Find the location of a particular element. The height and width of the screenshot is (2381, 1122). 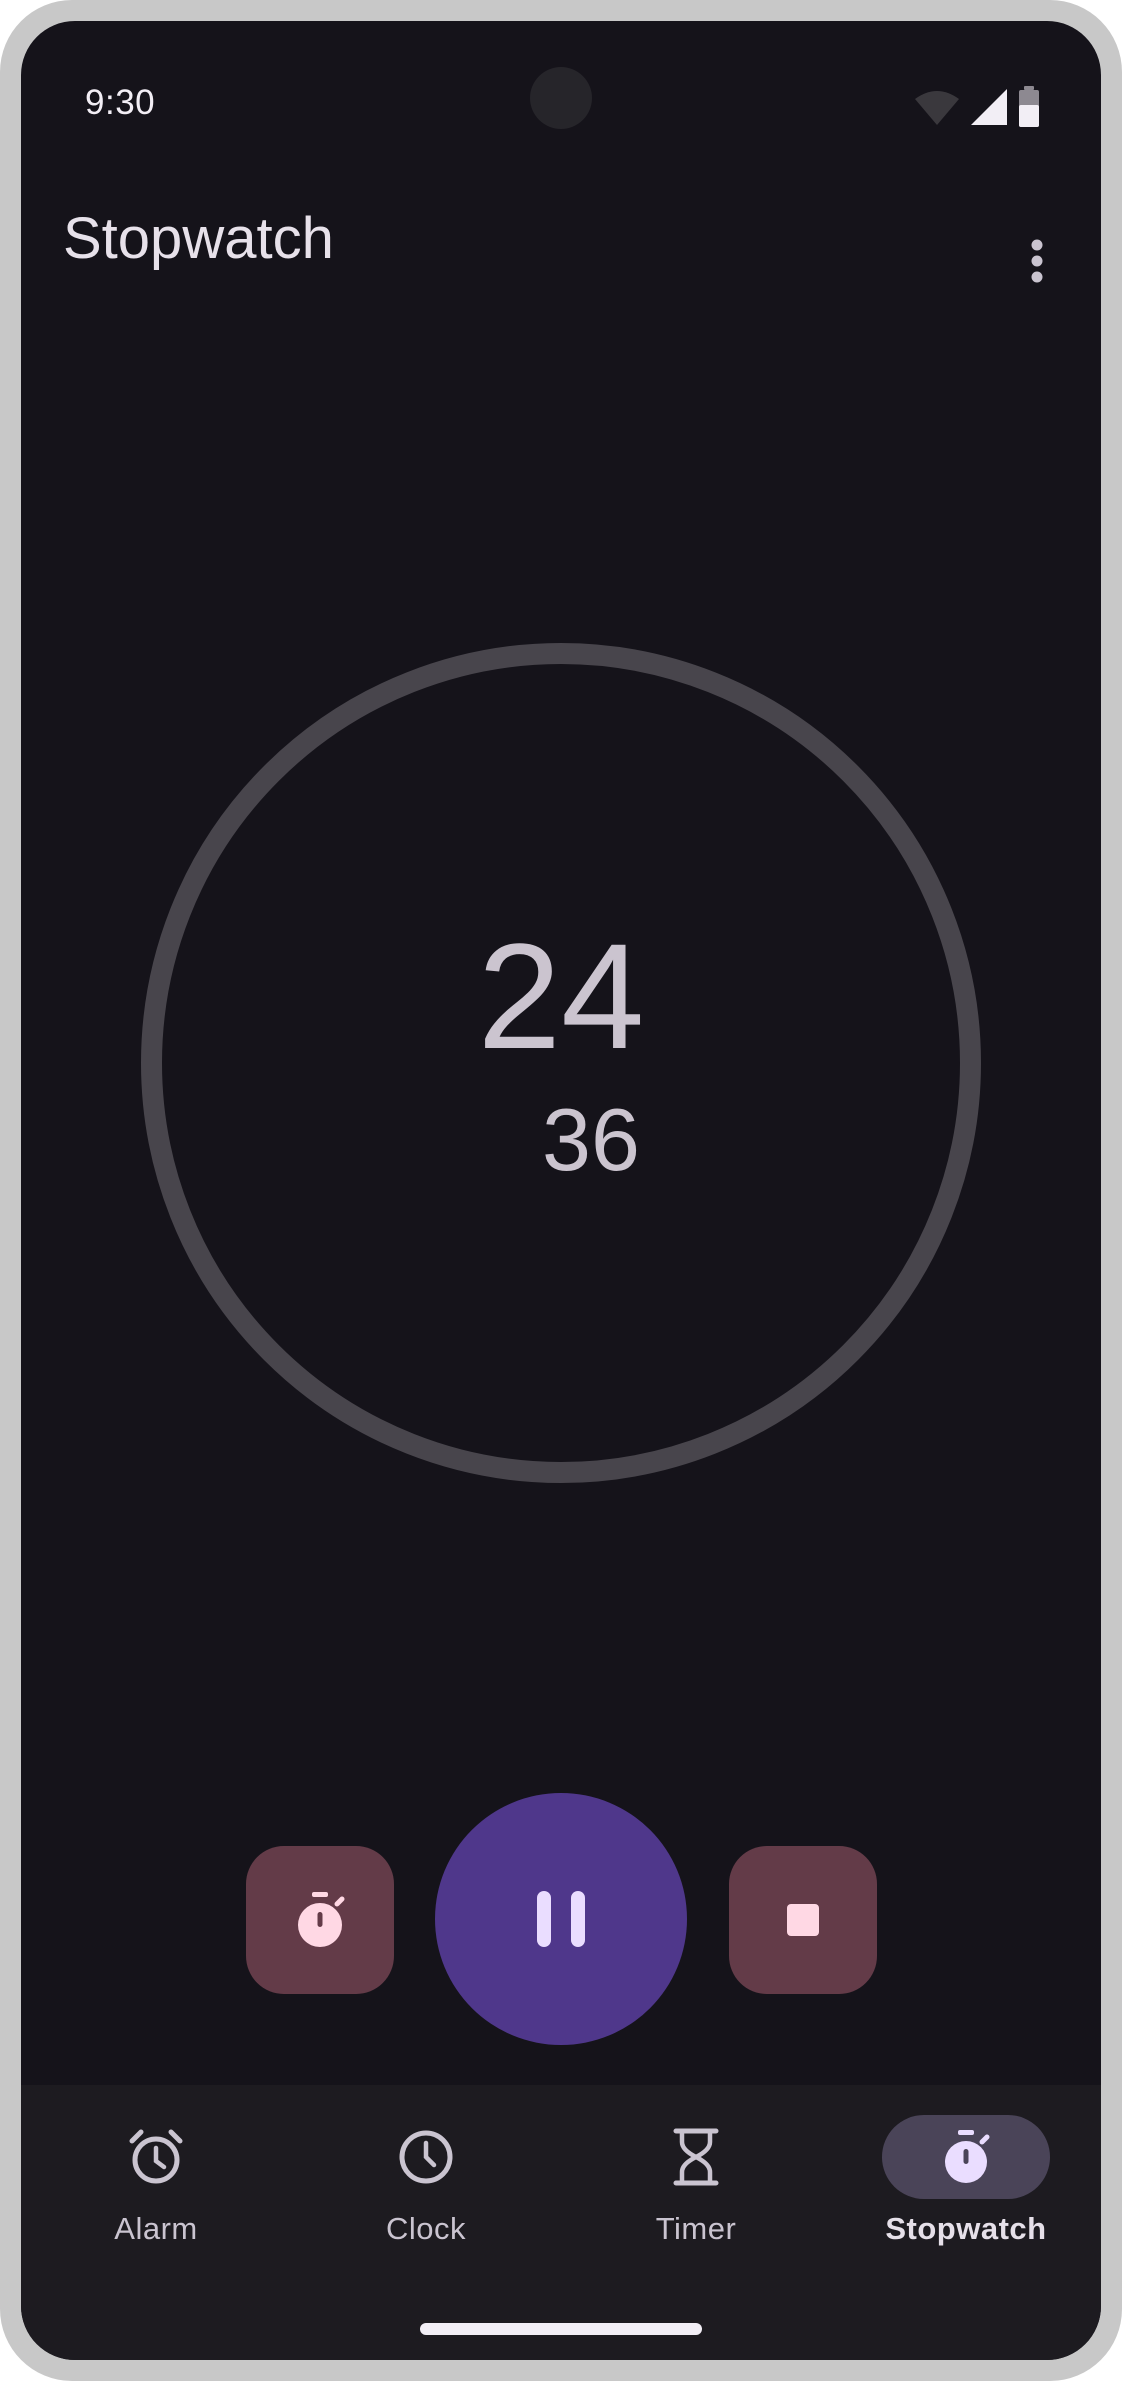

front-camera is located at coordinates (561, 98).